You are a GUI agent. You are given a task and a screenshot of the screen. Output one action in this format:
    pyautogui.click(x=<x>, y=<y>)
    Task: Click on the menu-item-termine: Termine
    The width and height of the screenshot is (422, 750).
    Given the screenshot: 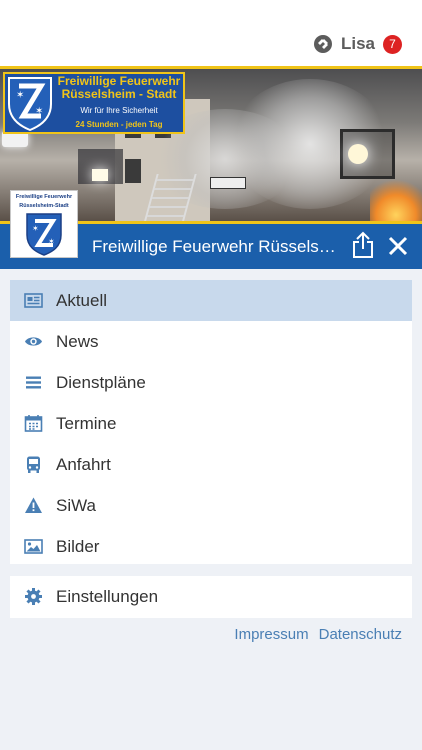 What is the action you would take?
    pyautogui.click(x=211, y=423)
    